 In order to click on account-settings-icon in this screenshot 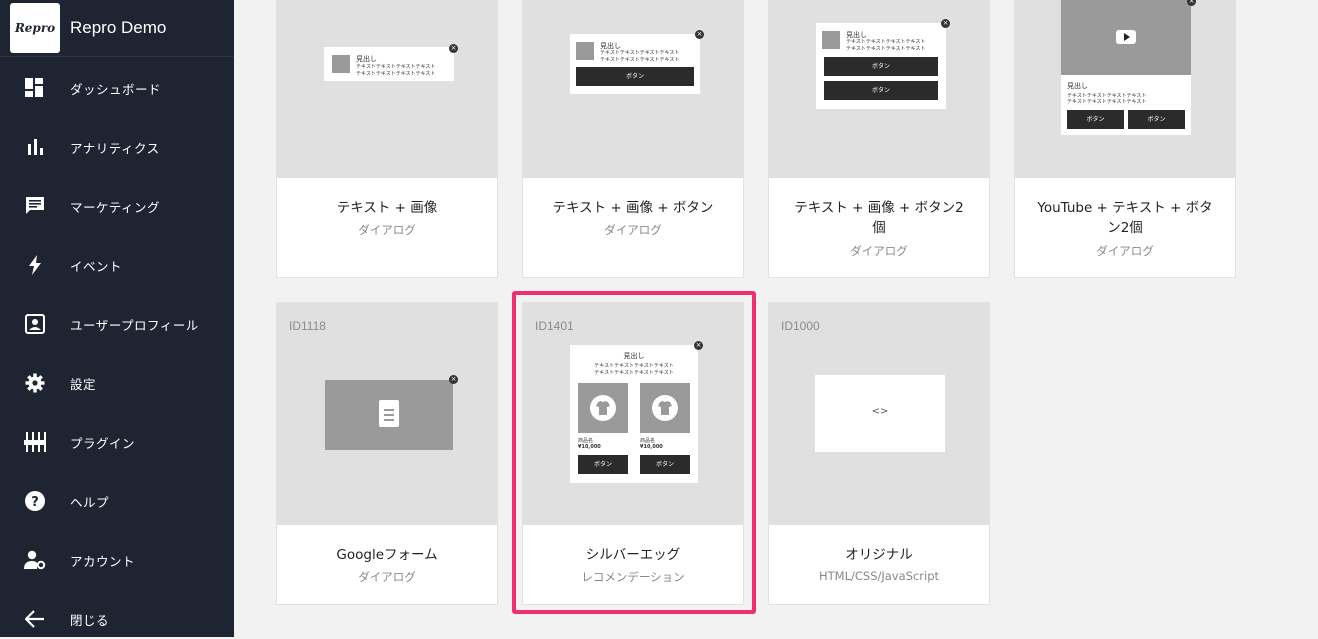, I will do `click(35, 560)`.